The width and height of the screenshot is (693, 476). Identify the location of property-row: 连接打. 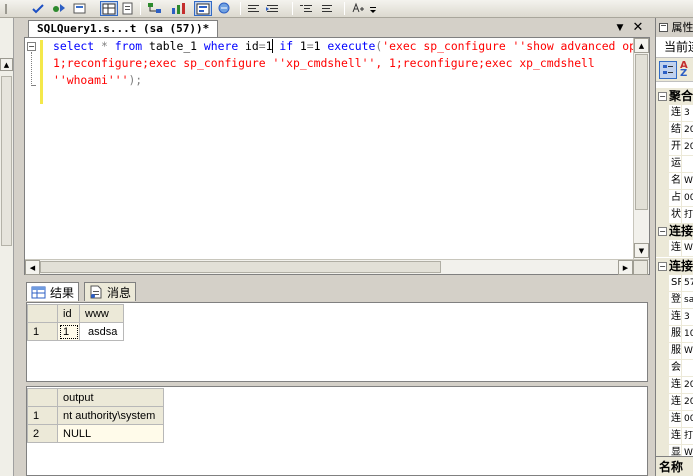
(674, 436).